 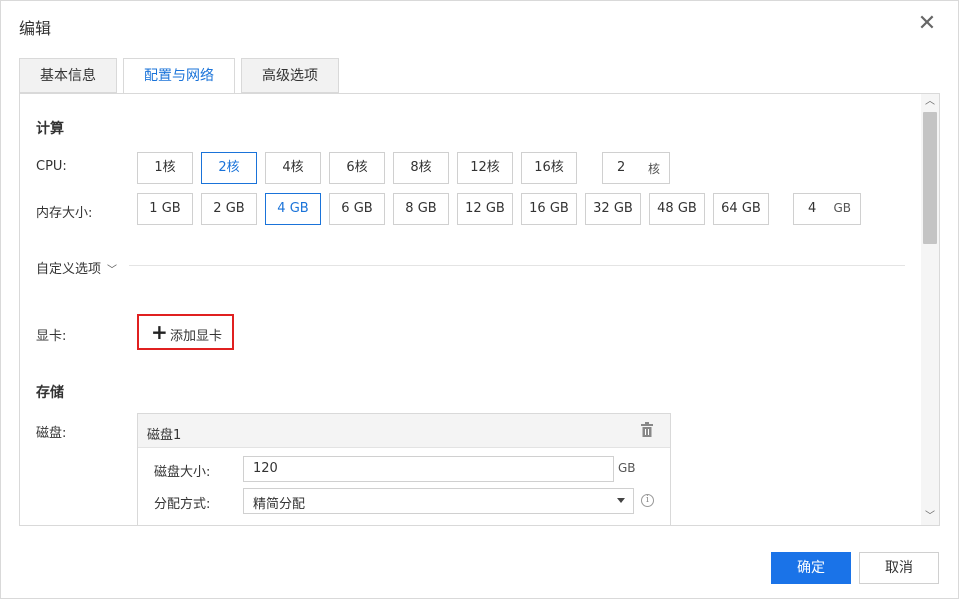 What do you see at coordinates (930, 102) in the screenshot?
I see `scroll-up-icon: ︿` at bounding box center [930, 102].